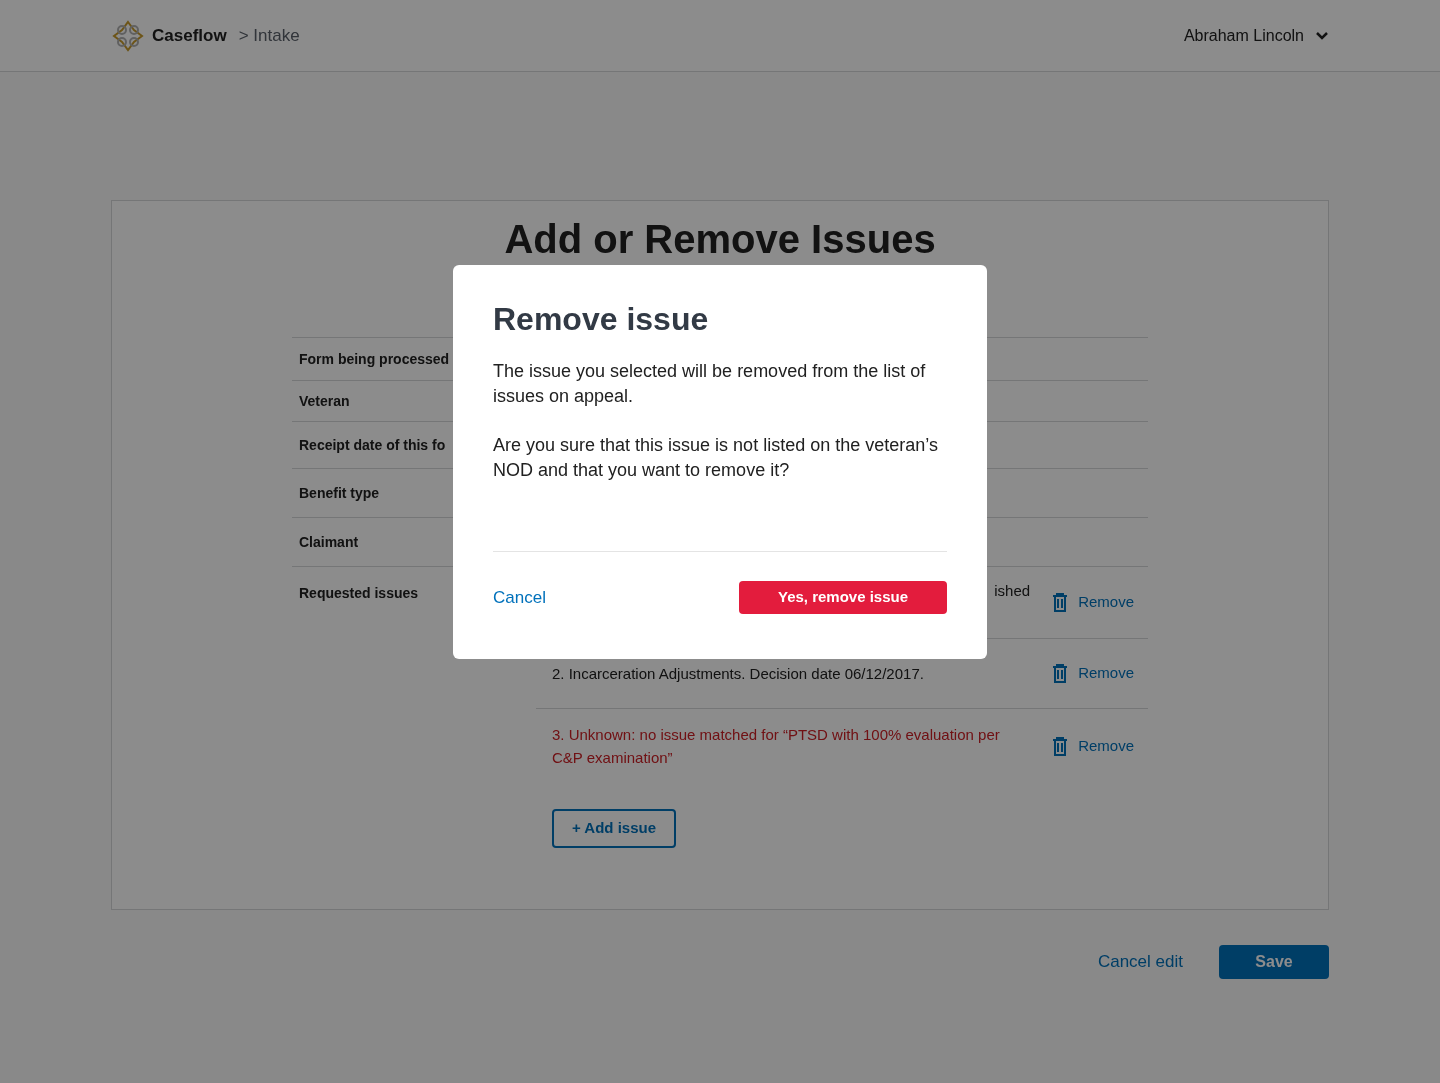 The width and height of the screenshot is (1440, 1083). Describe the element at coordinates (372, 445) in the screenshot. I see `field-label: Receipt date of this fo` at that location.